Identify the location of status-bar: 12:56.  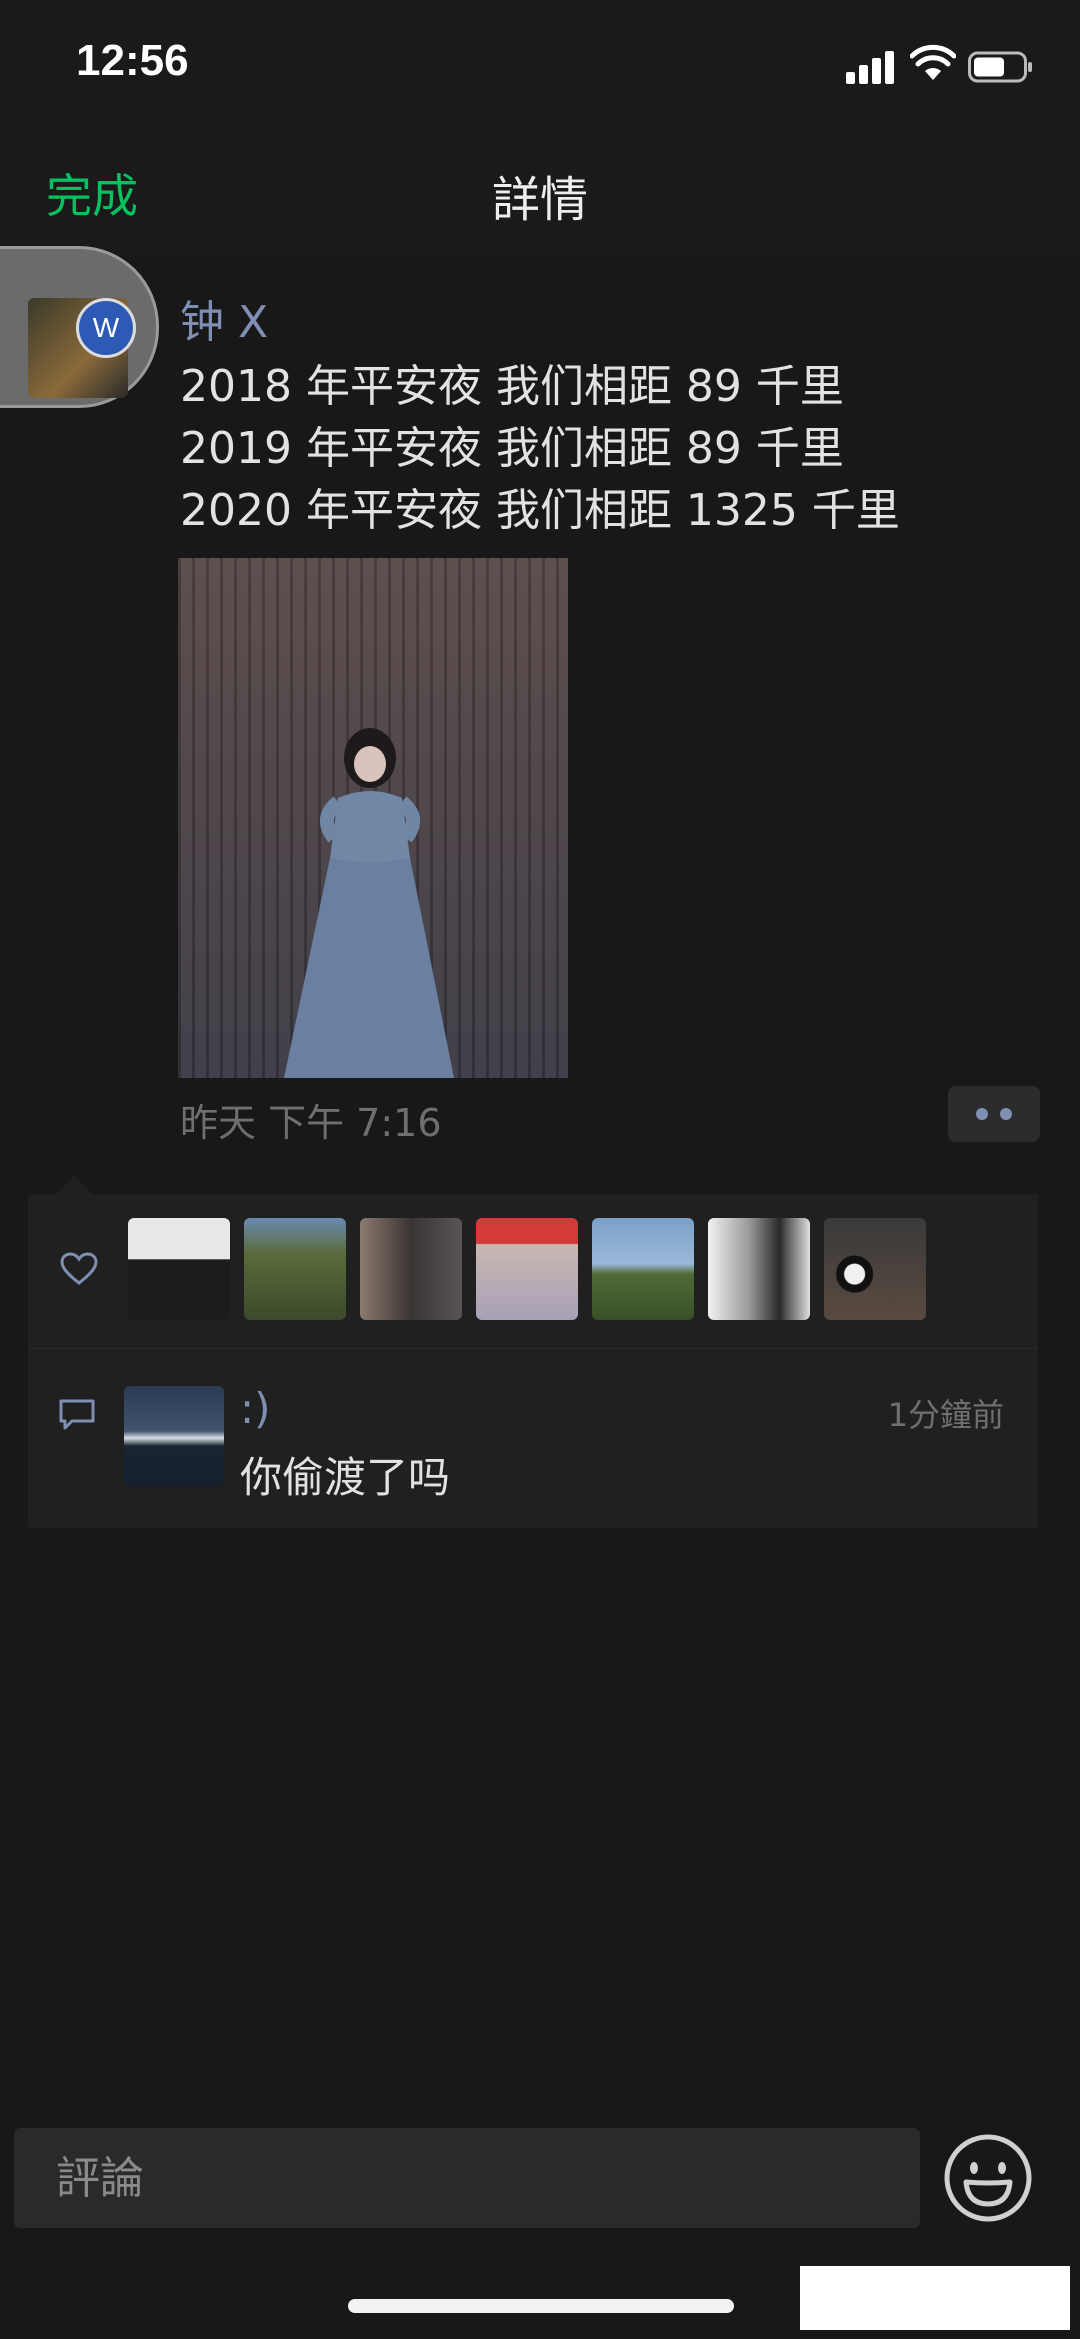
(540, 65).